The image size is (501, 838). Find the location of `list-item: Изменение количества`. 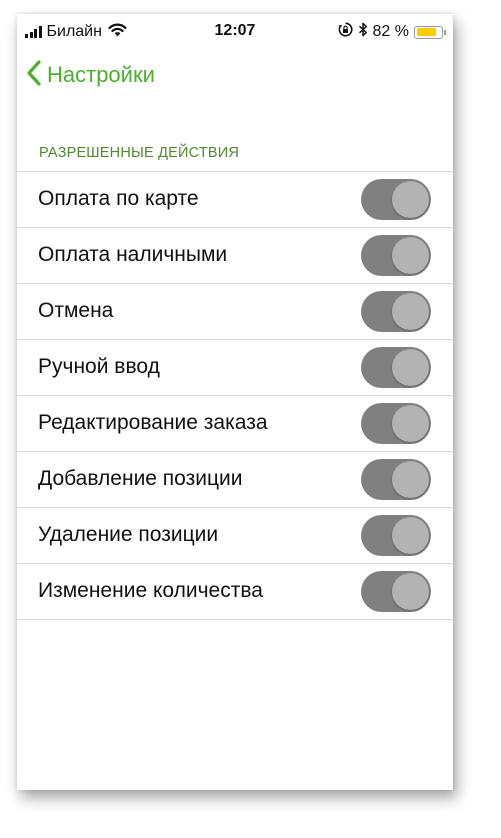

list-item: Изменение количества is located at coordinates (235, 592).